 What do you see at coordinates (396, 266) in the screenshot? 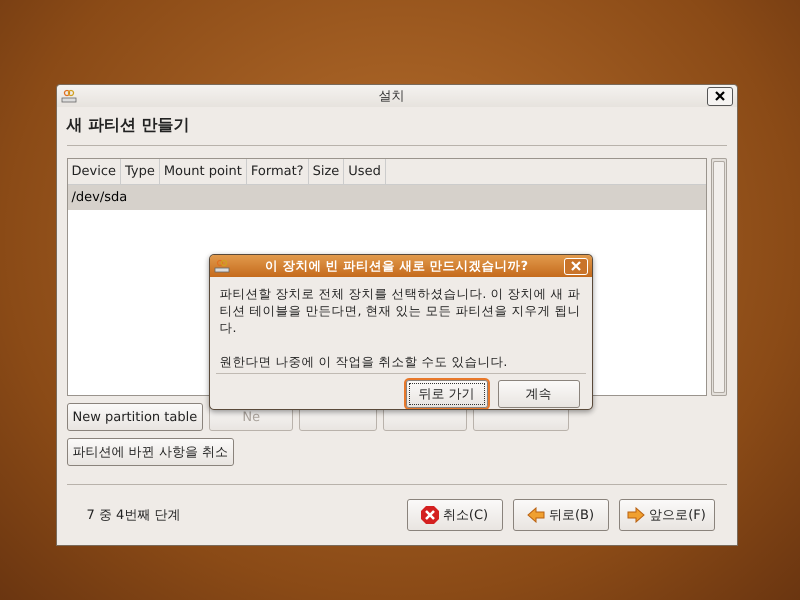
I see `dialog-title: 이 장치에 빈 파티션을 새로 만드시겠습니까?` at bounding box center [396, 266].